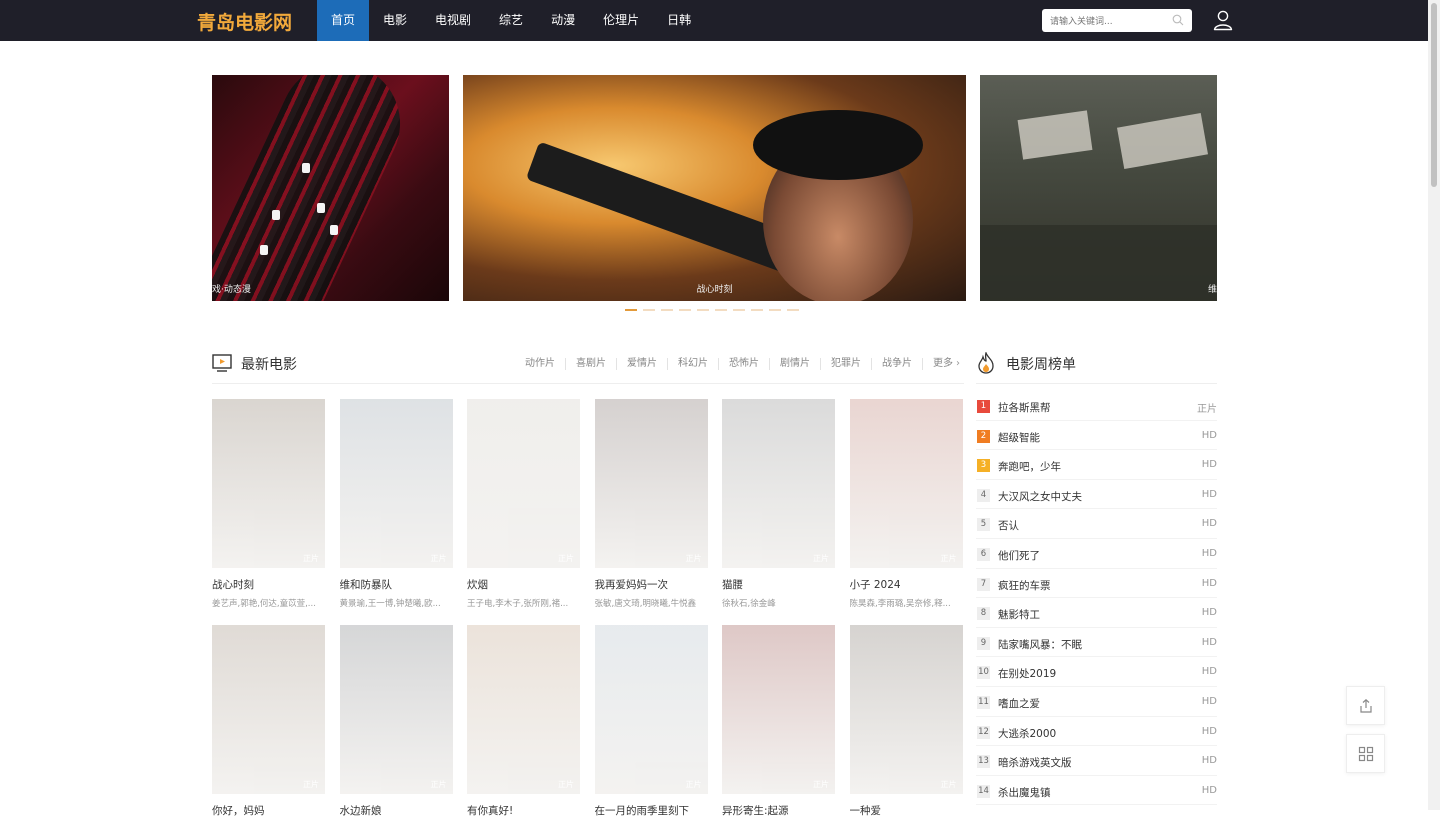 The width and height of the screenshot is (1440, 818). Describe the element at coordinates (396, 584) in the screenshot. I see `movie-title: 维和防暴队` at that location.